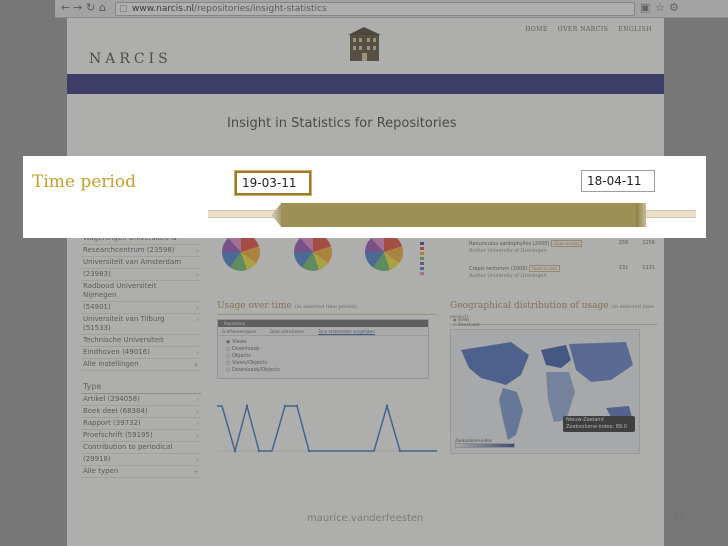 The image size is (728, 546). I want to click on start-date-input: 19-03-11, so click(273, 183).